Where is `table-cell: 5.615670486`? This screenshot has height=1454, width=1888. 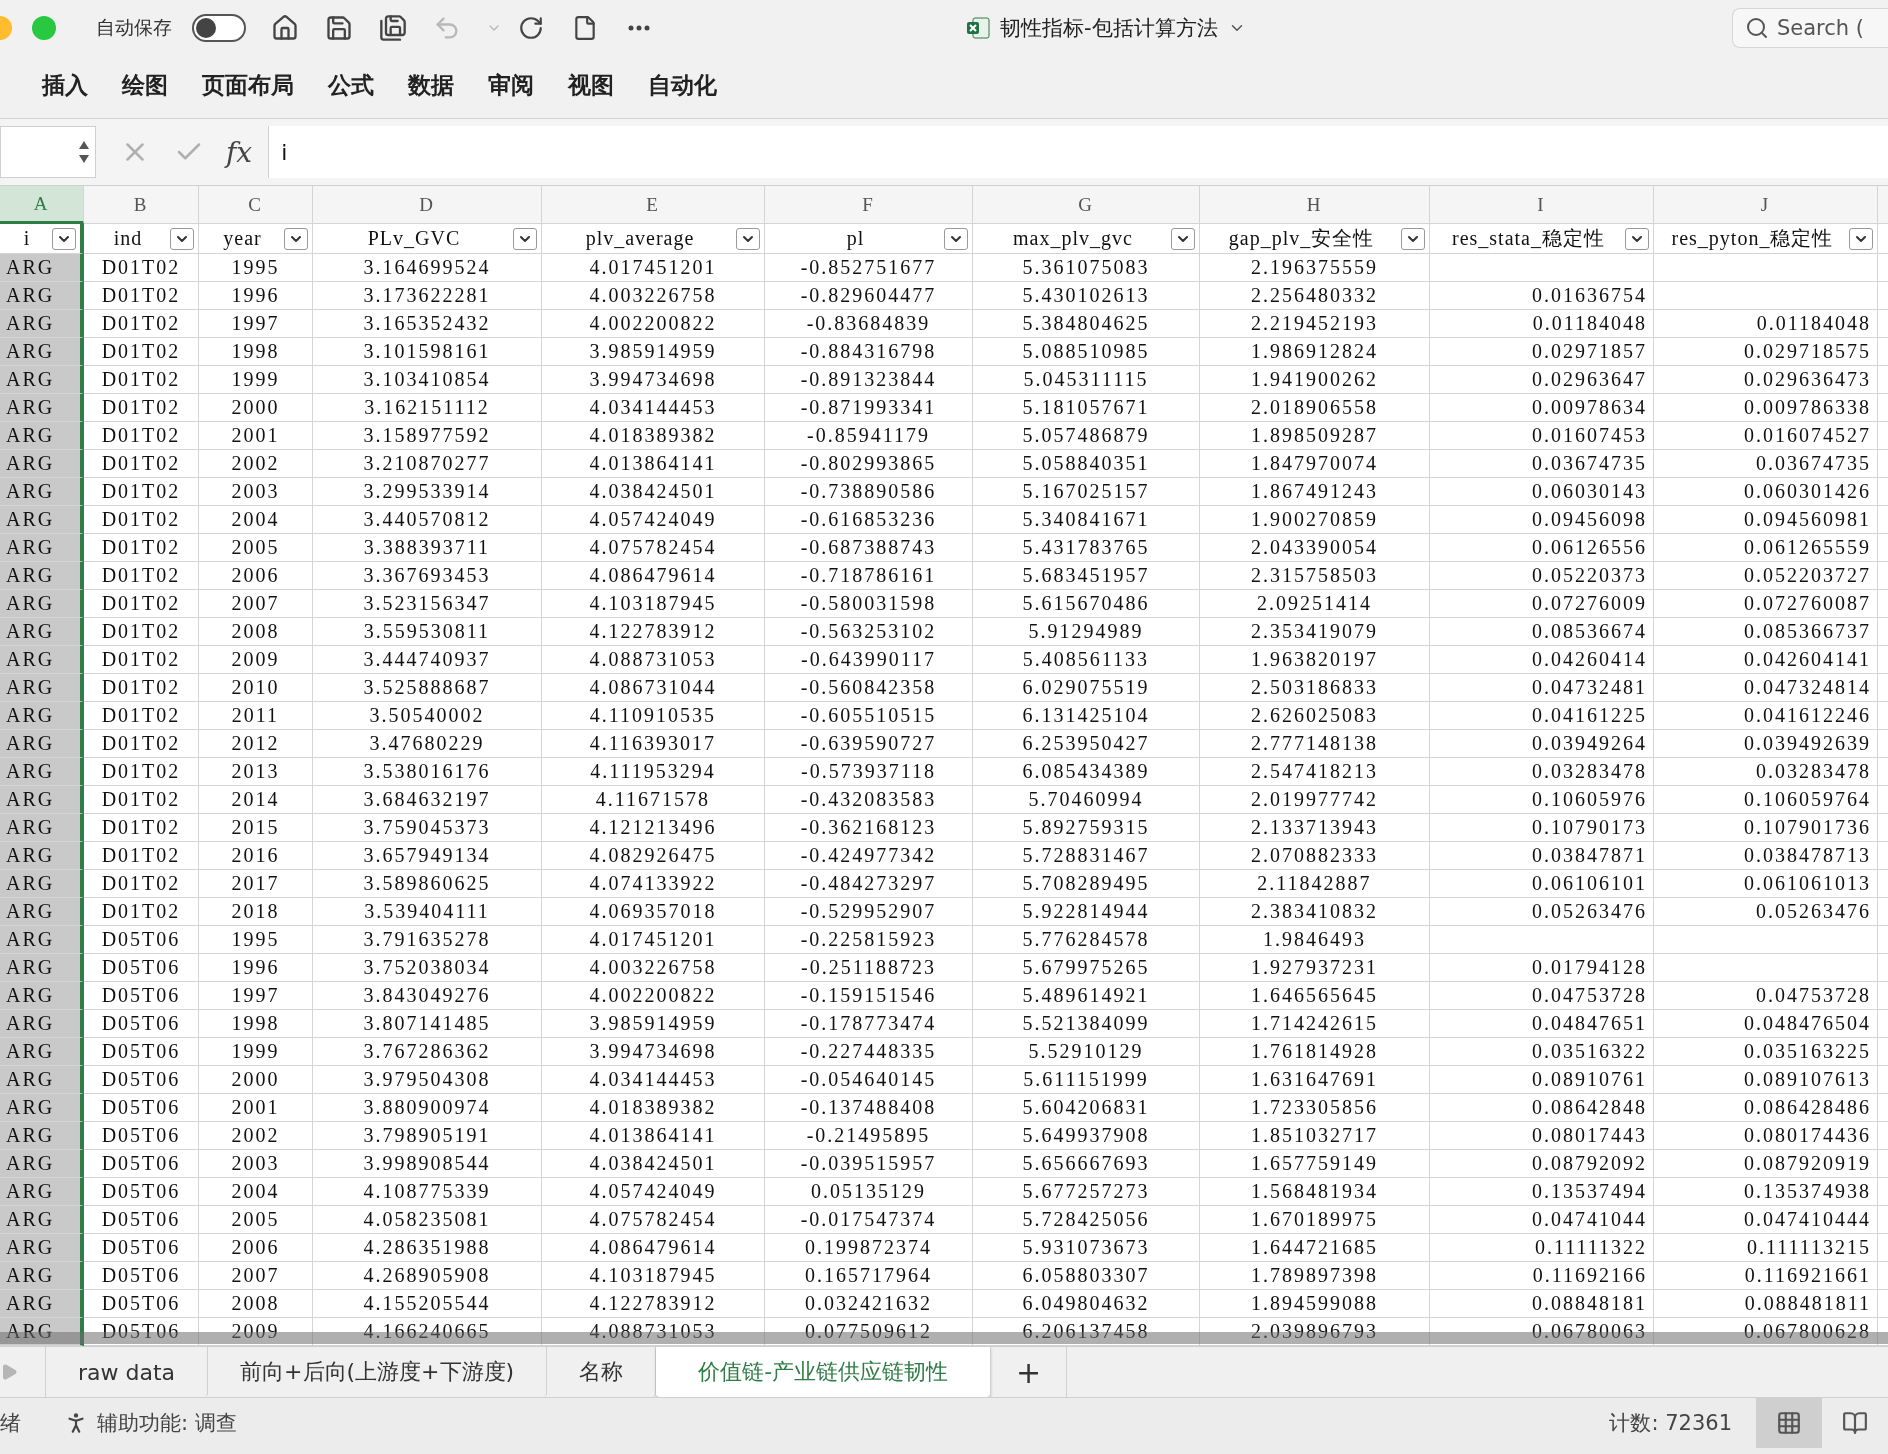 table-cell: 5.615670486 is located at coordinates (1086, 604).